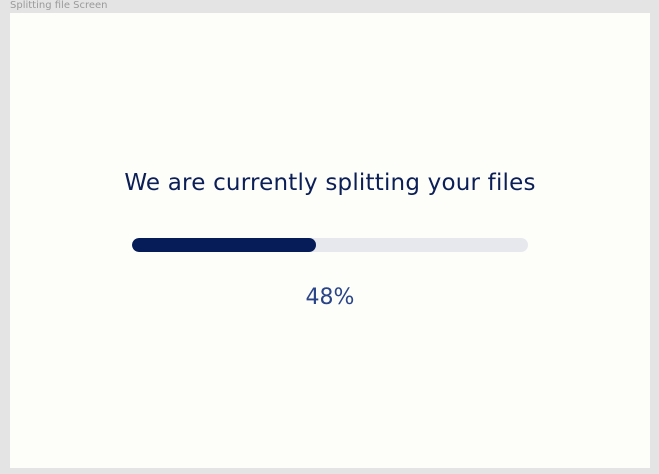 The image size is (659, 474). What do you see at coordinates (330, 245) in the screenshot?
I see `progress-bar` at bounding box center [330, 245].